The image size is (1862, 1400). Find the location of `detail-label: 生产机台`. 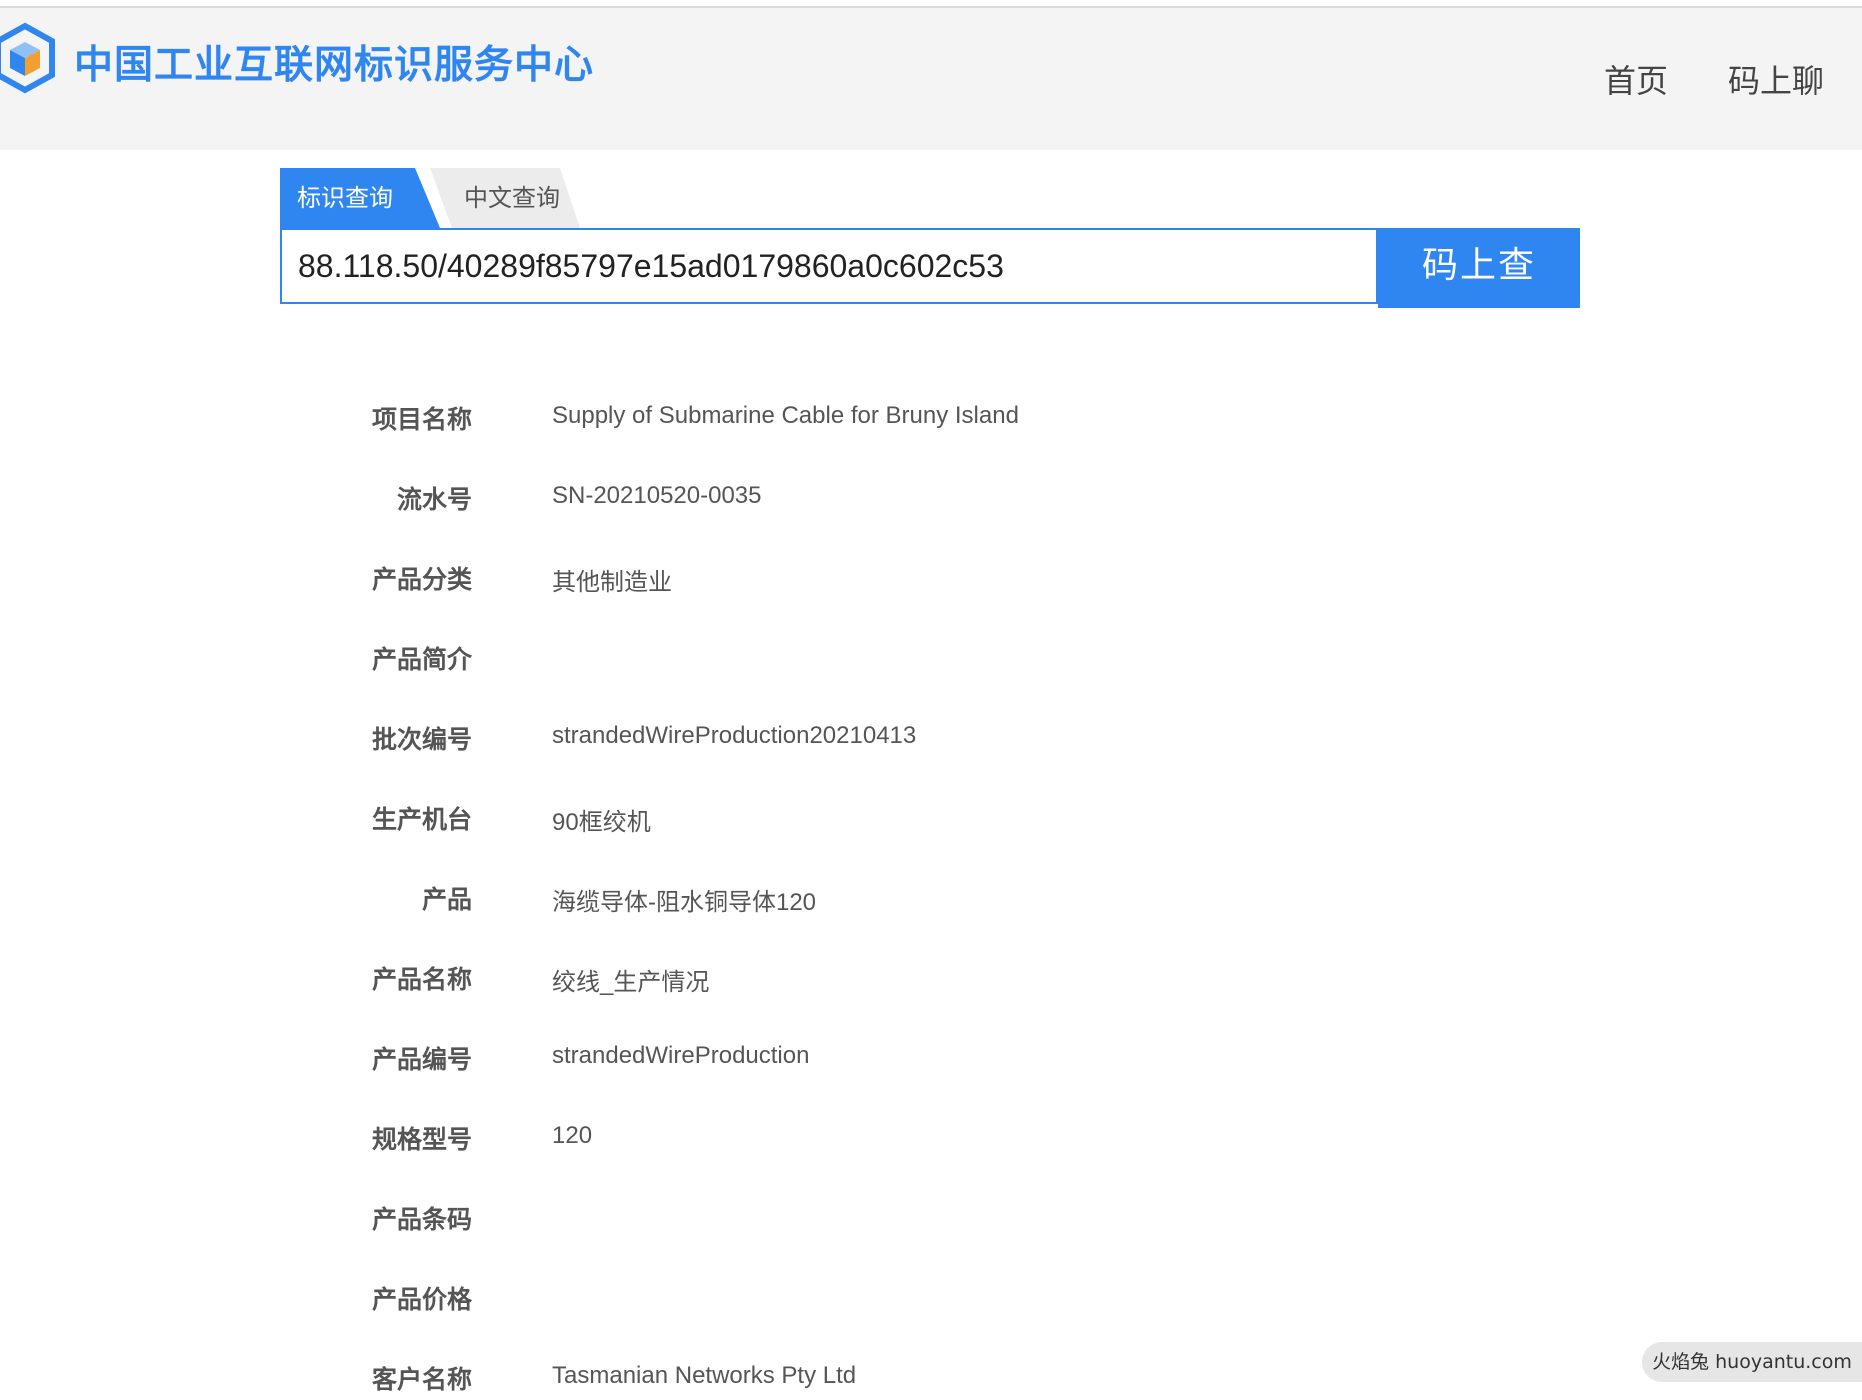

detail-label: 生产机台 is located at coordinates (421, 819).